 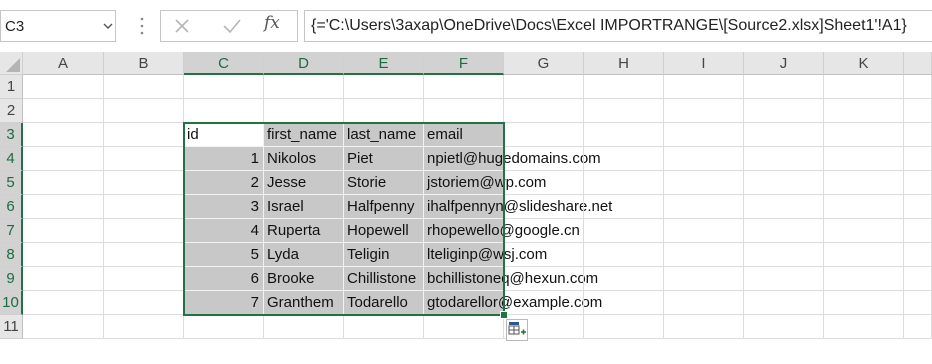 What do you see at coordinates (624, 255) in the screenshot?
I see `cell-h8` at bounding box center [624, 255].